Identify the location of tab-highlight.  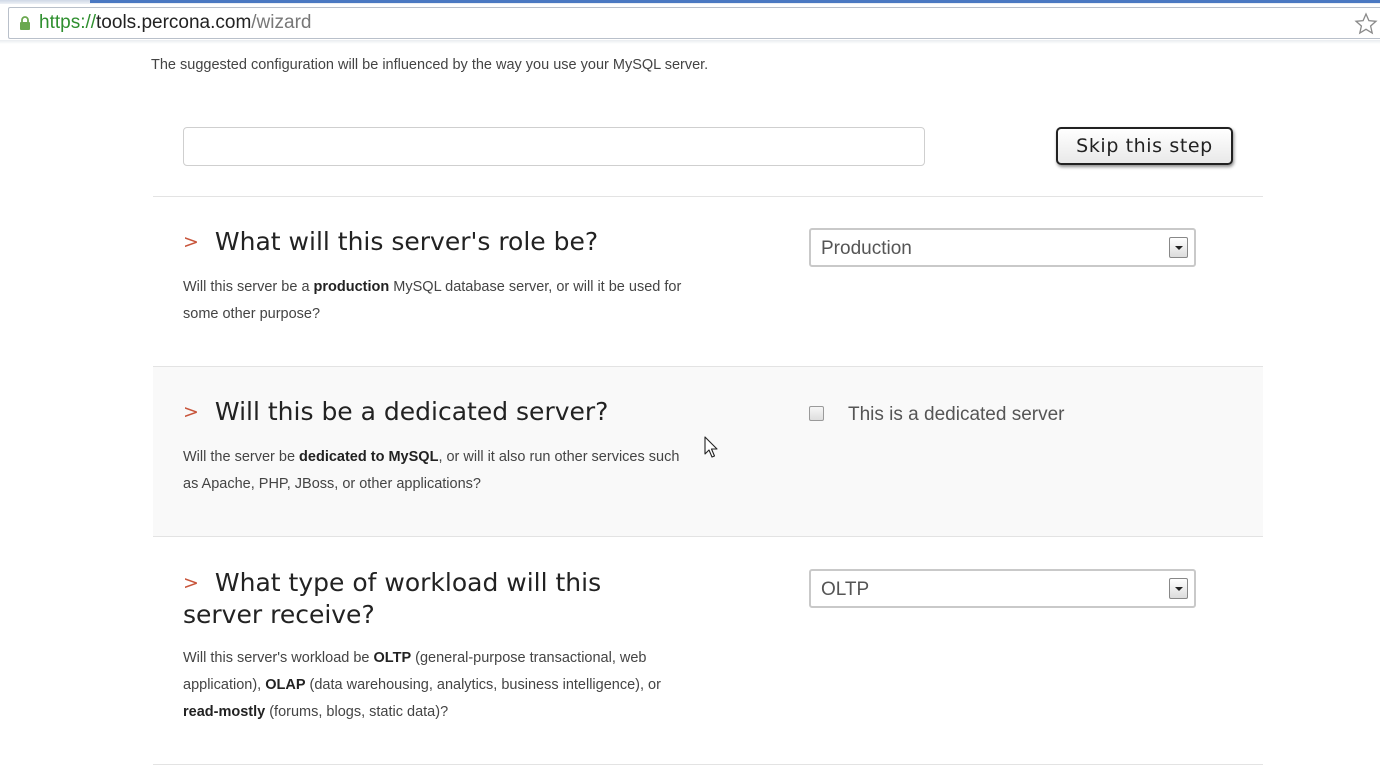
(735, 1).